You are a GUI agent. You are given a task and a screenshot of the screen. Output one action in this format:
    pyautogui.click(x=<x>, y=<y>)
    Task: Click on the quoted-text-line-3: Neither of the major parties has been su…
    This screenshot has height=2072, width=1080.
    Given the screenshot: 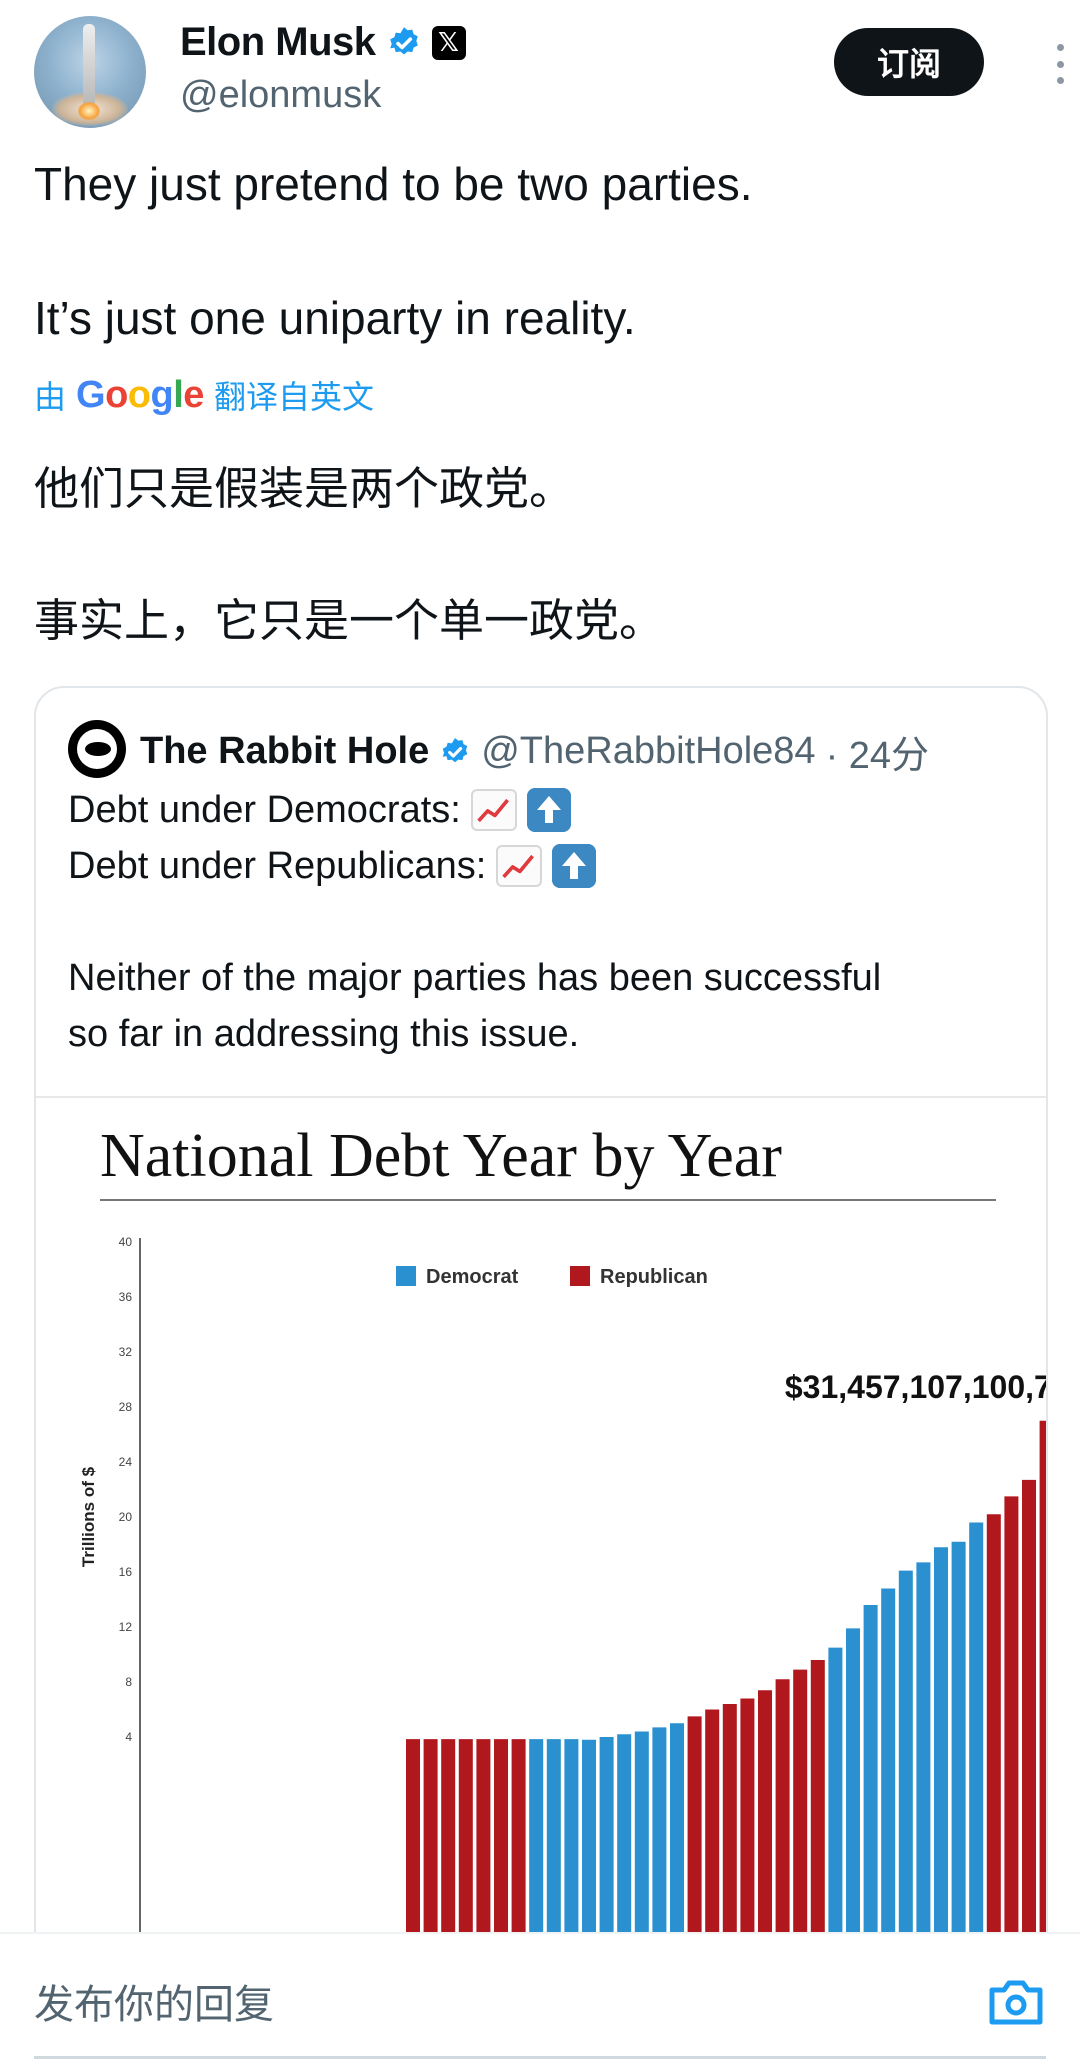 What is the action you would take?
    pyautogui.click(x=475, y=978)
    